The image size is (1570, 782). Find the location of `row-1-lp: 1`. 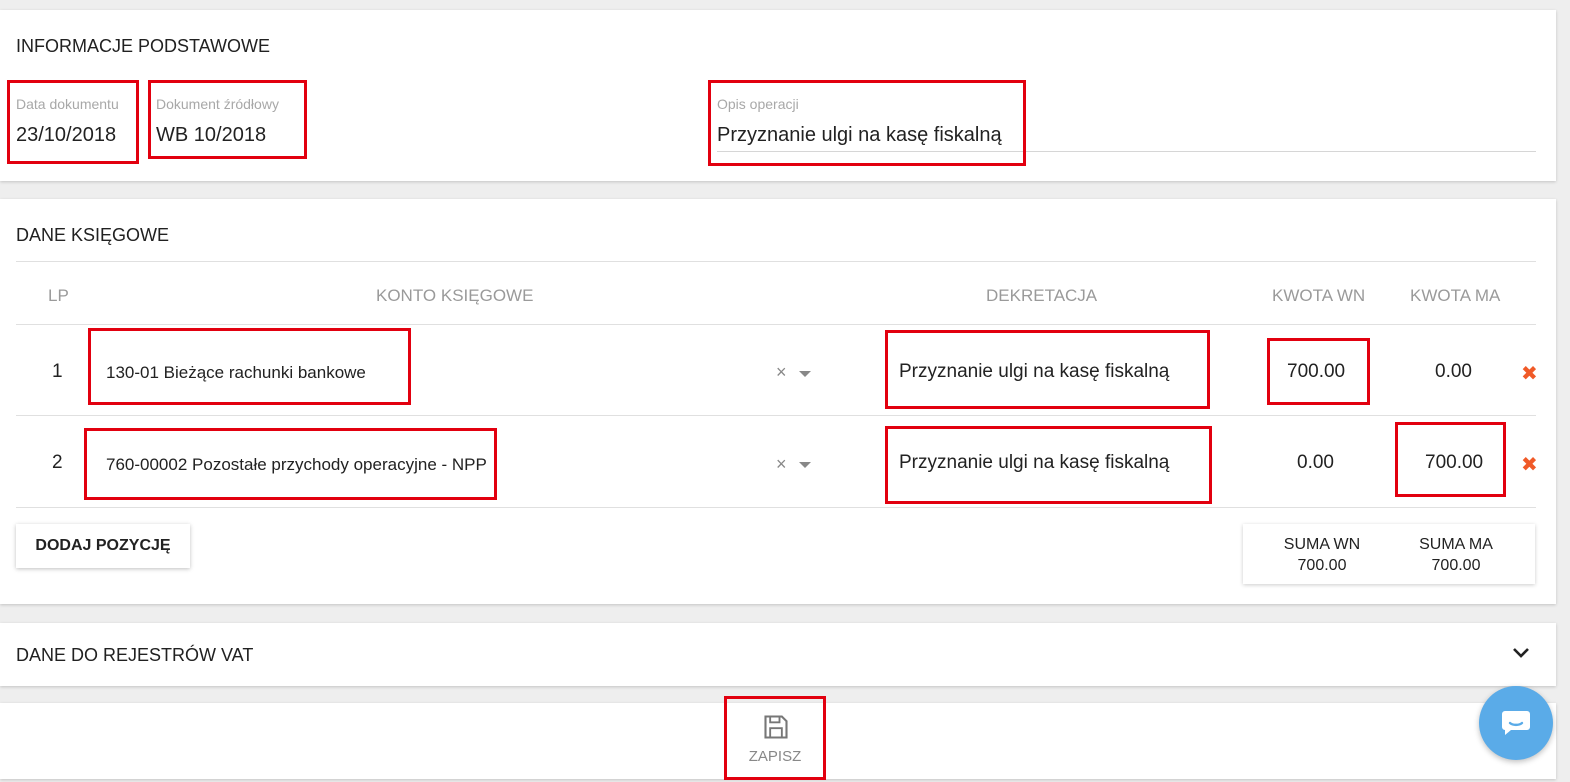

row-1-lp: 1 is located at coordinates (57, 371).